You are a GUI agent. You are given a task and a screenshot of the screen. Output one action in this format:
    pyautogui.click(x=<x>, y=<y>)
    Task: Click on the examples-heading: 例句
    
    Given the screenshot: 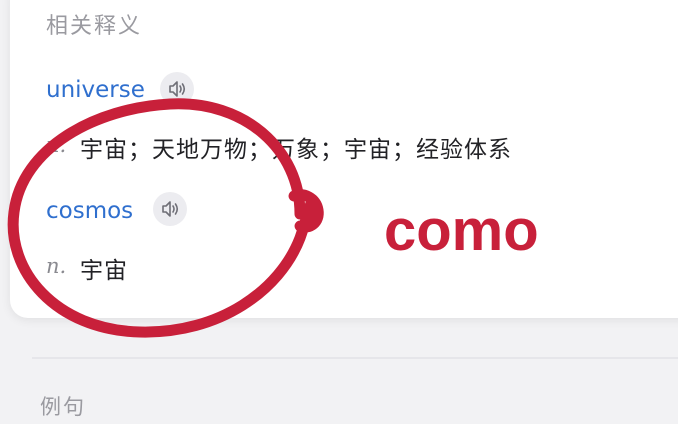 What is the action you would take?
    pyautogui.click(x=63, y=407)
    